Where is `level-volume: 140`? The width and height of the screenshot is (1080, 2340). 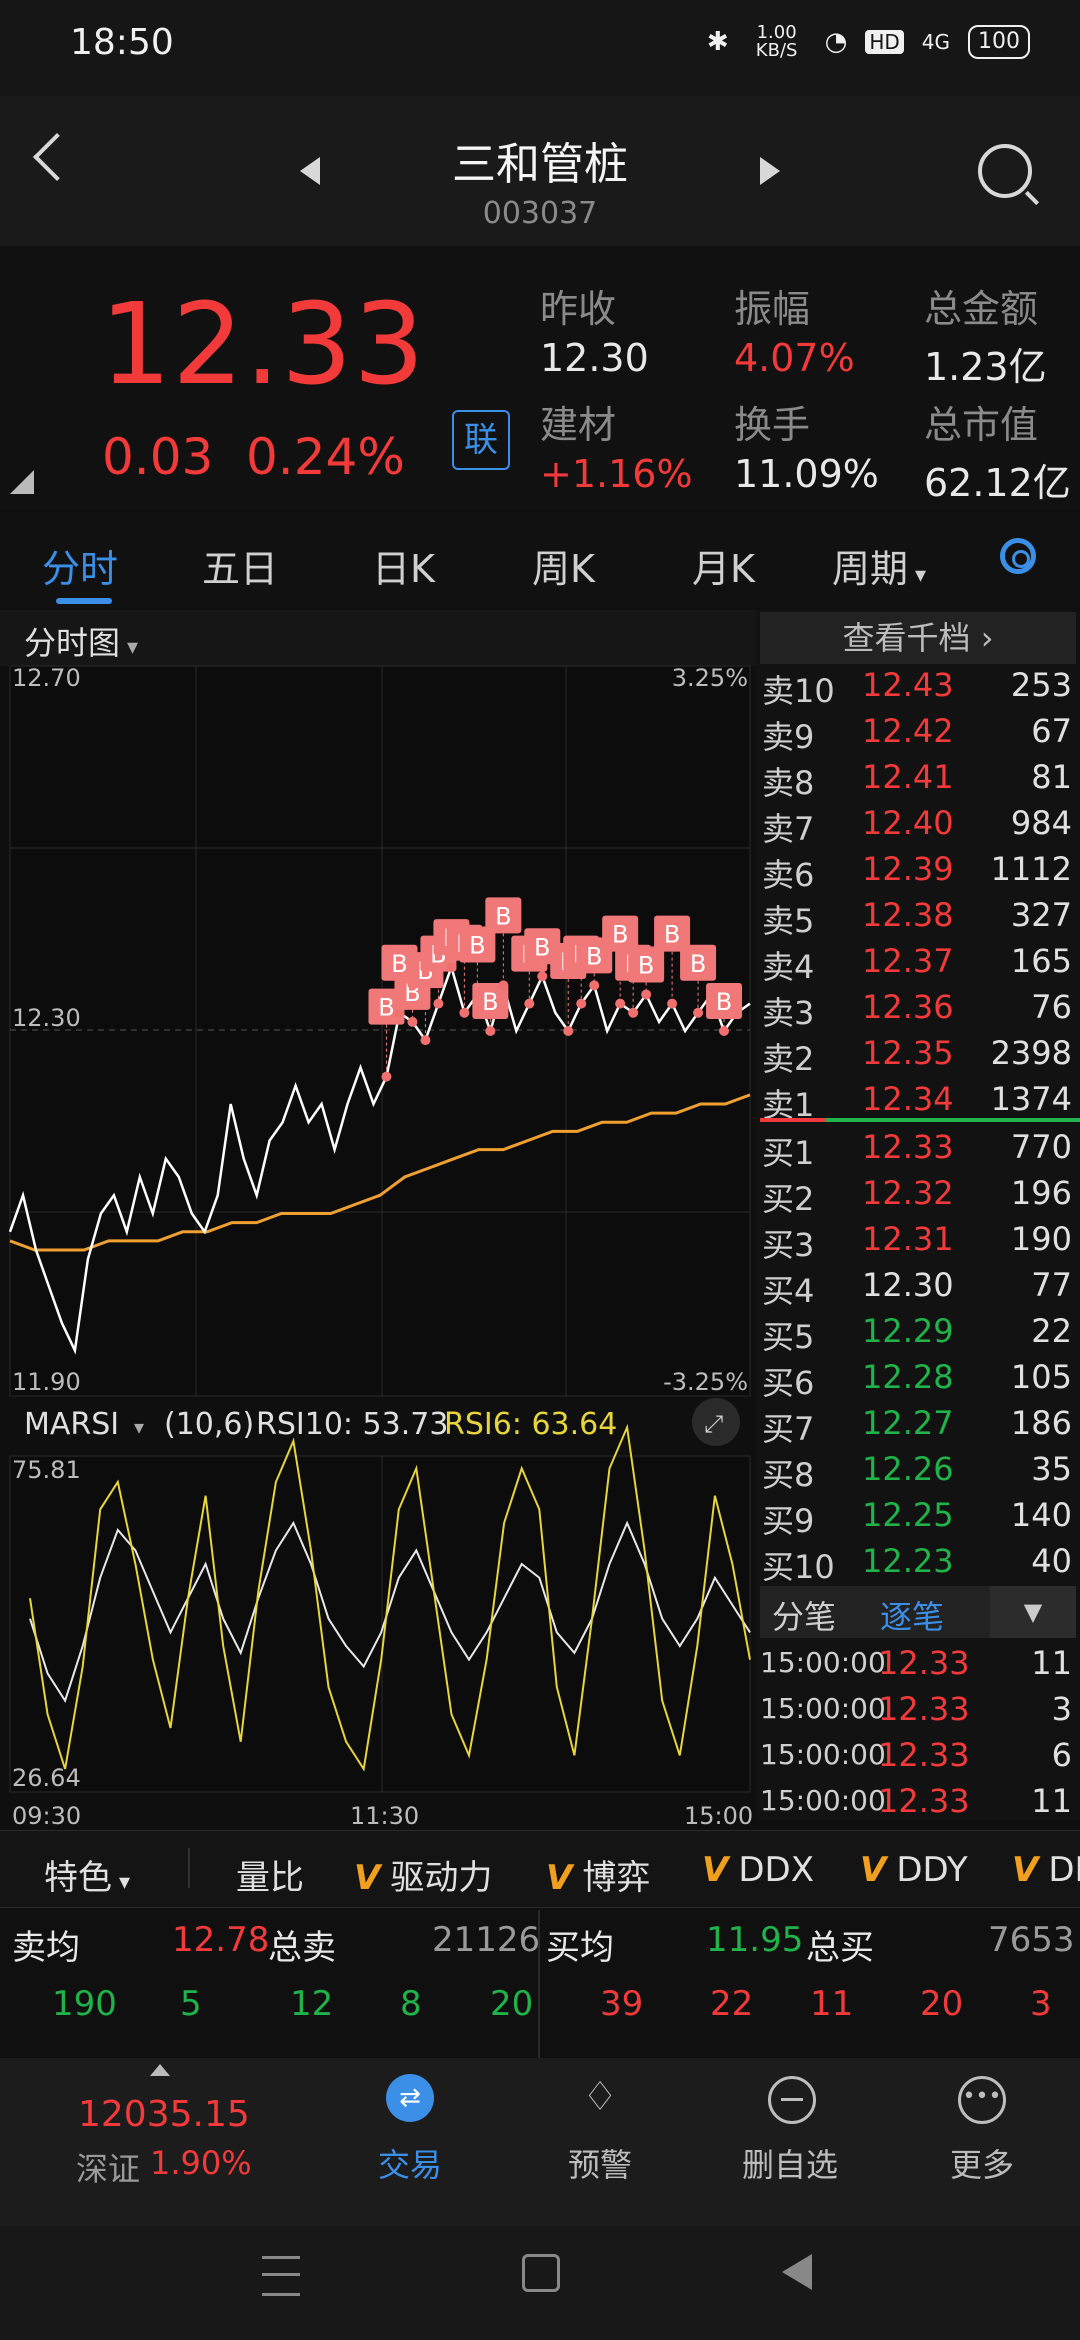
level-volume: 140 is located at coordinates (1041, 1515).